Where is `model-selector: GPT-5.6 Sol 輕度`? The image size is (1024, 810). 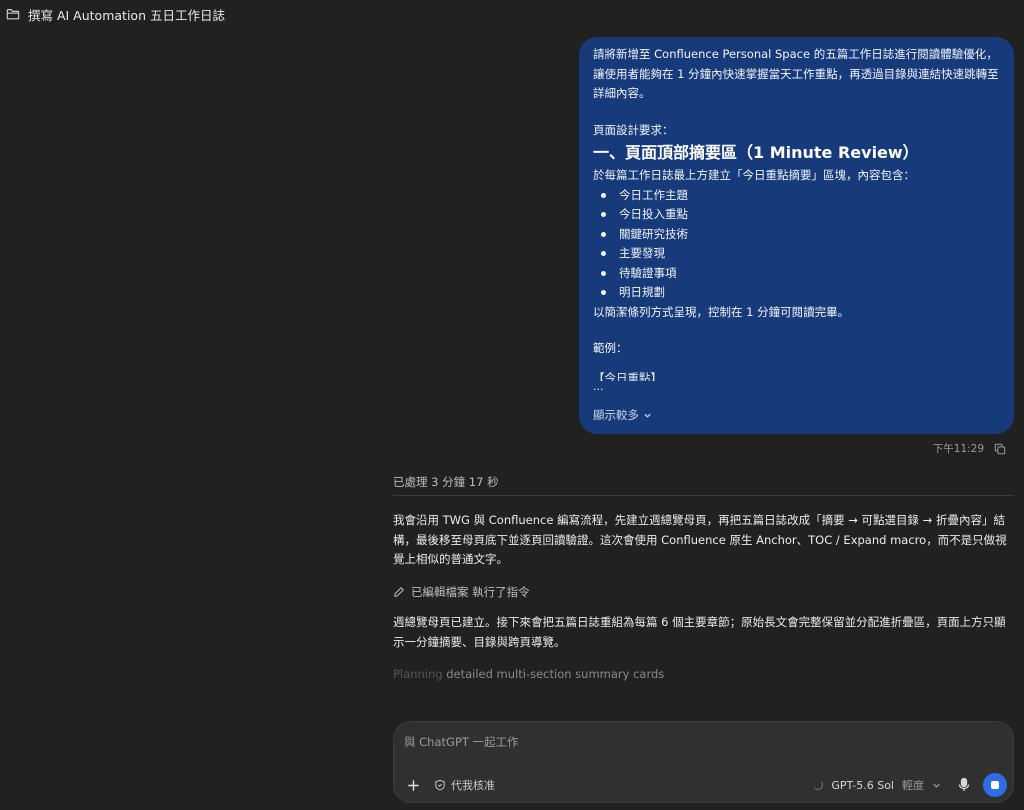 model-selector: GPT-5.6 Sol 輕度 is located at coordinates (877, 785).